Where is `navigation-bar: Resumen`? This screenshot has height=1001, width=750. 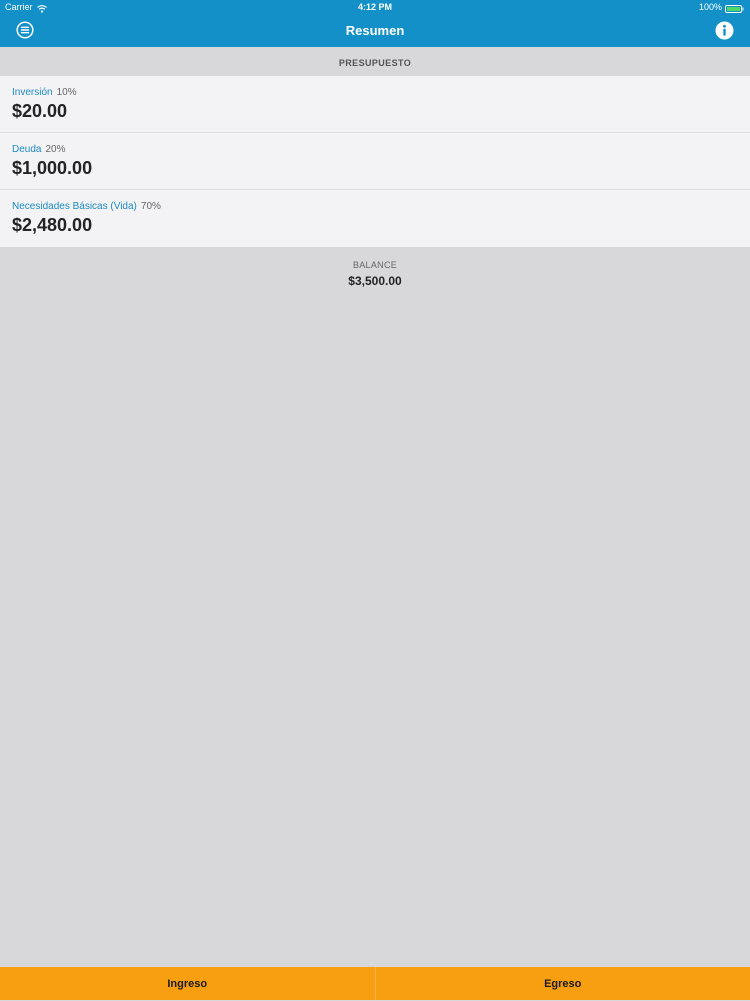 navigation-bar: Resumen is located at coordinates (375, 30).